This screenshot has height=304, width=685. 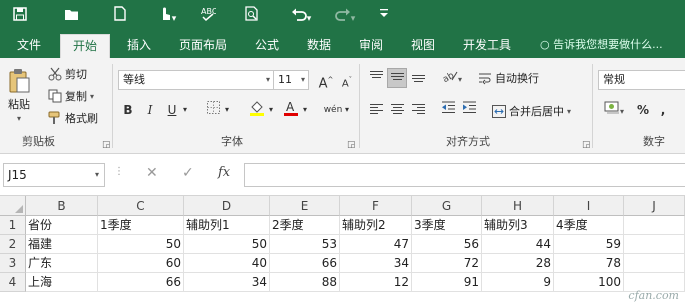 What do you see at coordinates (376, 225) in the screenshot?
I see `table-cell: 辅助列2` at bounding box center [376, 225].